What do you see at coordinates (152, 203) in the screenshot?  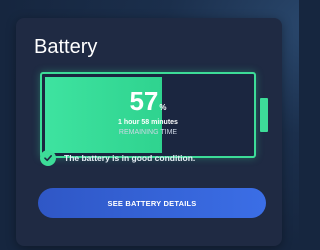 I see `see-battery-details-button: SEE BATTERY DETAILS` at bounding box center [152, 203].